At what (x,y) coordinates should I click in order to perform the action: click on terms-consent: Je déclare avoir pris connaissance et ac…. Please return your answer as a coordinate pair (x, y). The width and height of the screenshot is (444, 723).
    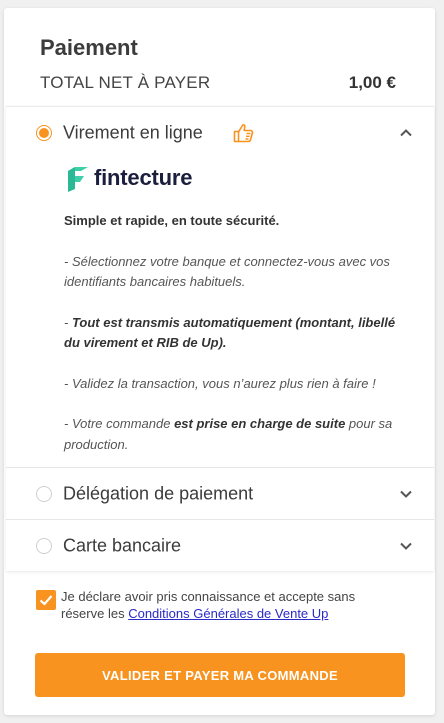
    Looking at the image, I should click on (216, 605).